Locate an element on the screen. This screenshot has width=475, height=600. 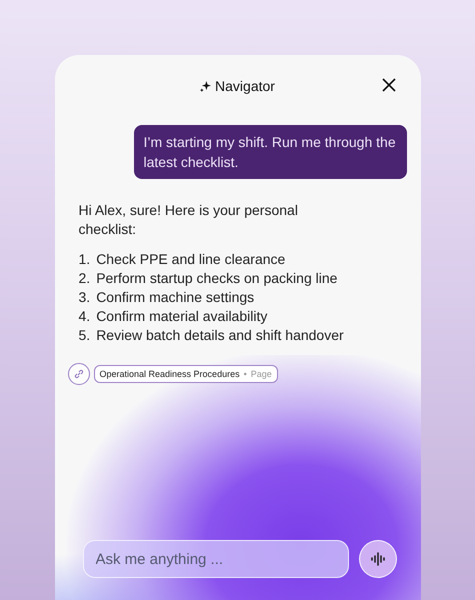
list-number: 5. is located at coordinates (84, 335).